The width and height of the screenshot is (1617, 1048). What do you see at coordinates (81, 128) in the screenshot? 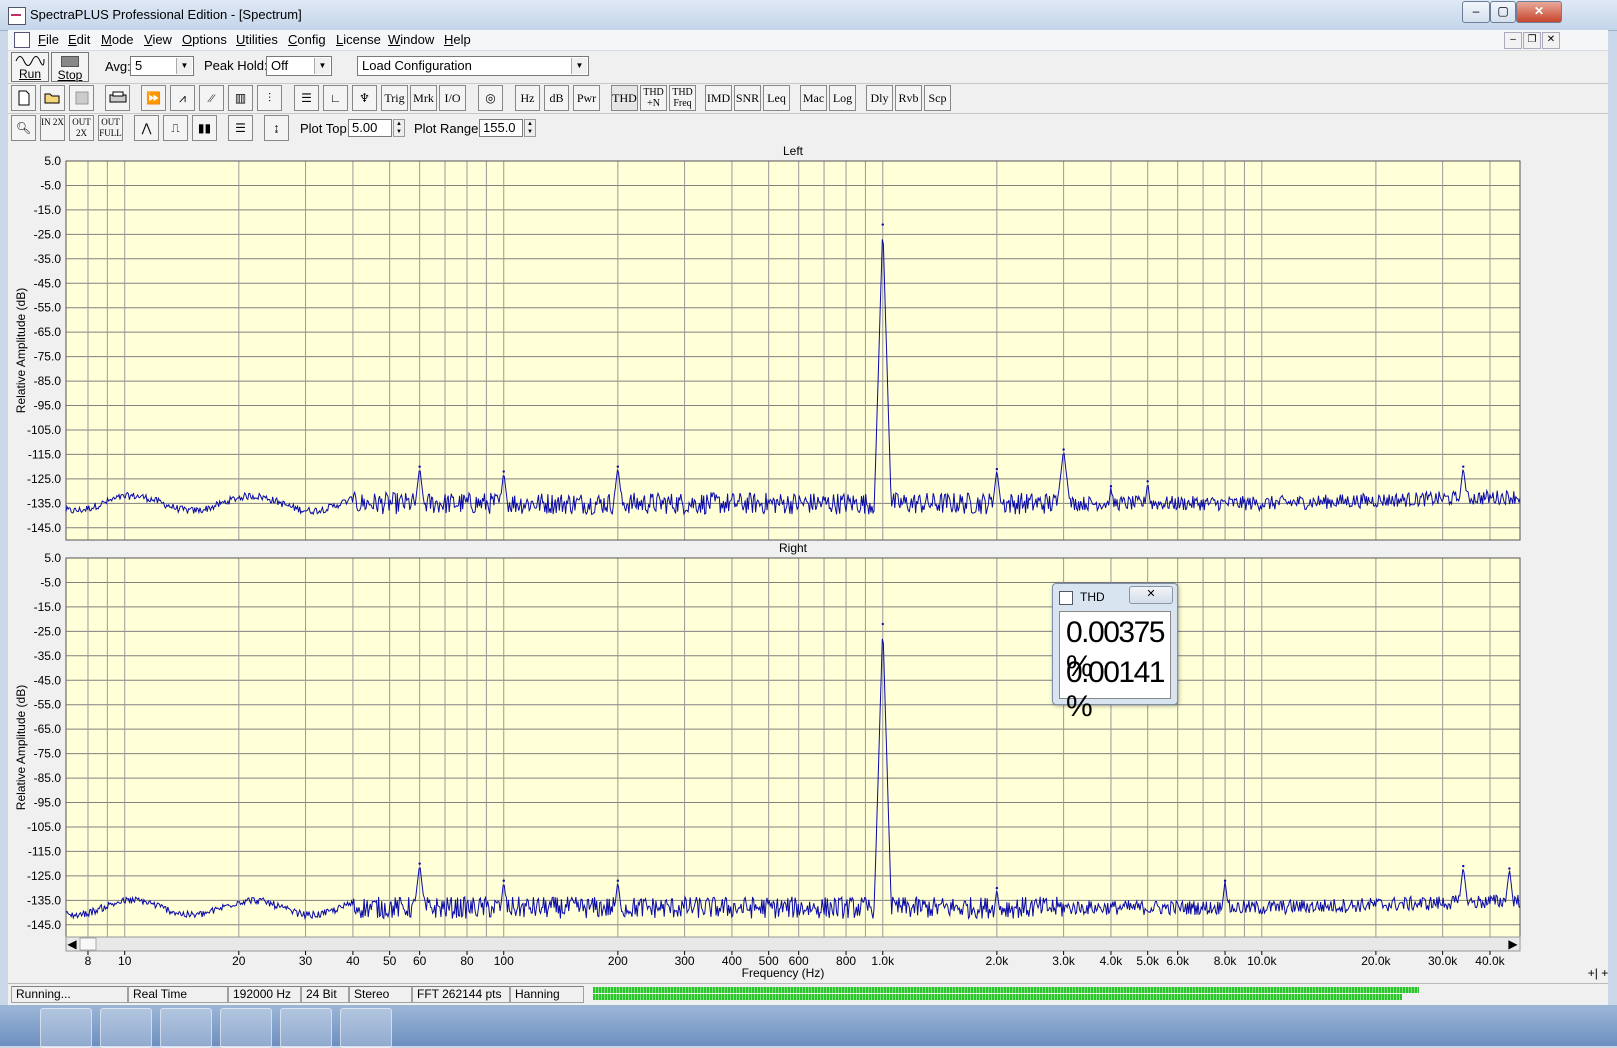
I see `zoom-out-2x-button: OUT 2X` at bounding box center [81, 128].